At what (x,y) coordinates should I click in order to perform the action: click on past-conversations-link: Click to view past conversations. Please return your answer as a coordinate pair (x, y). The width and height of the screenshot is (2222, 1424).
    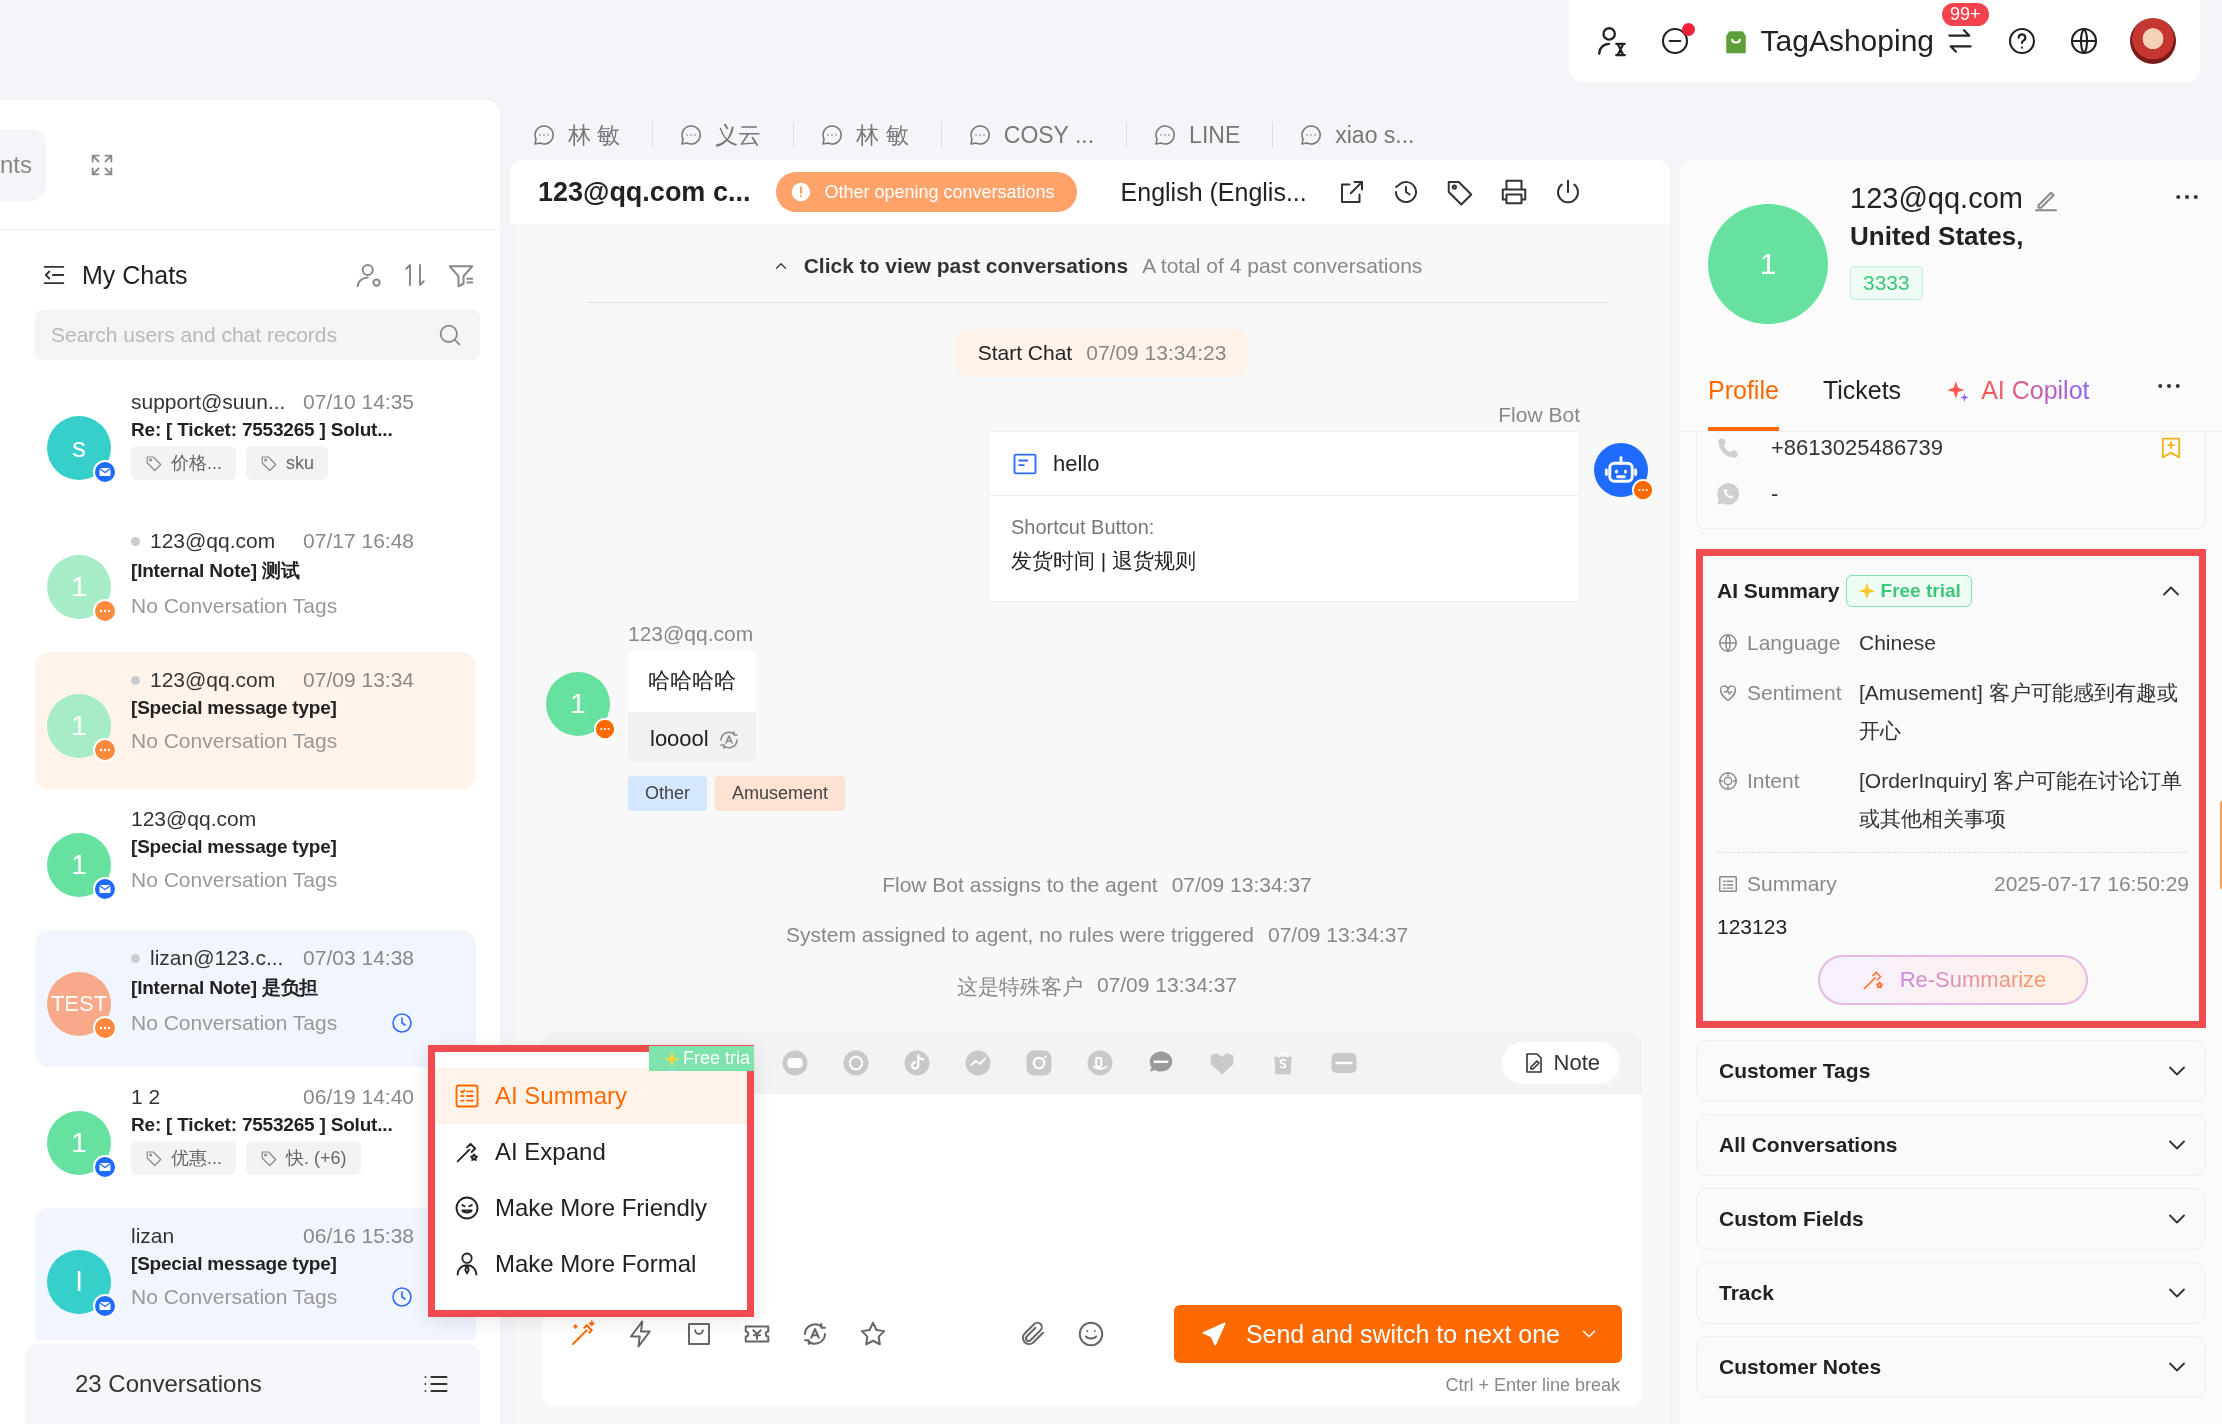
    Looking at the image, I should click on (950, 266).